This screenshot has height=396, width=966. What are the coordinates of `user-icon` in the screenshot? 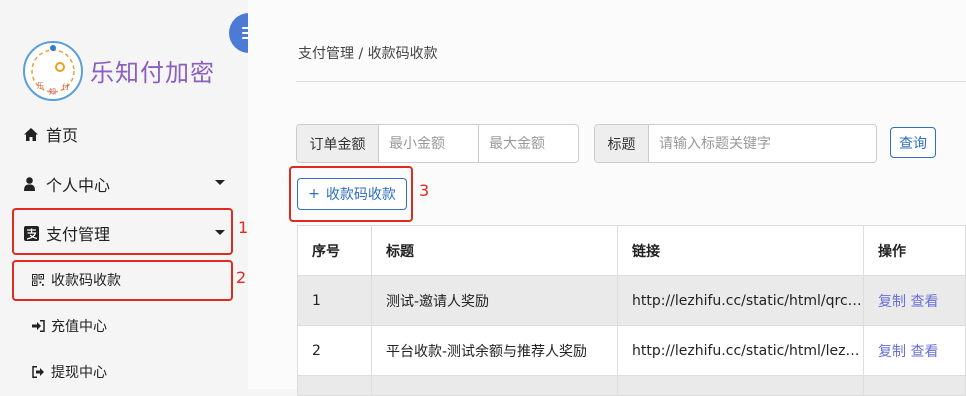 It's located at (33, 184).